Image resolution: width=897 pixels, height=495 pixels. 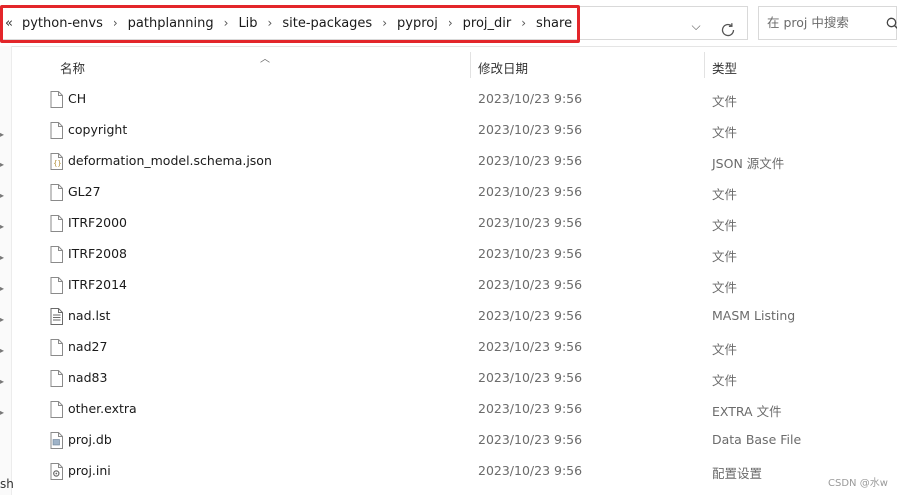 What do you see at coordinates (468, 285) in the screenshot?
I see `file-row: ITRF2014 2023/10/23 9:56 文件` at bounding box center [468, 285].